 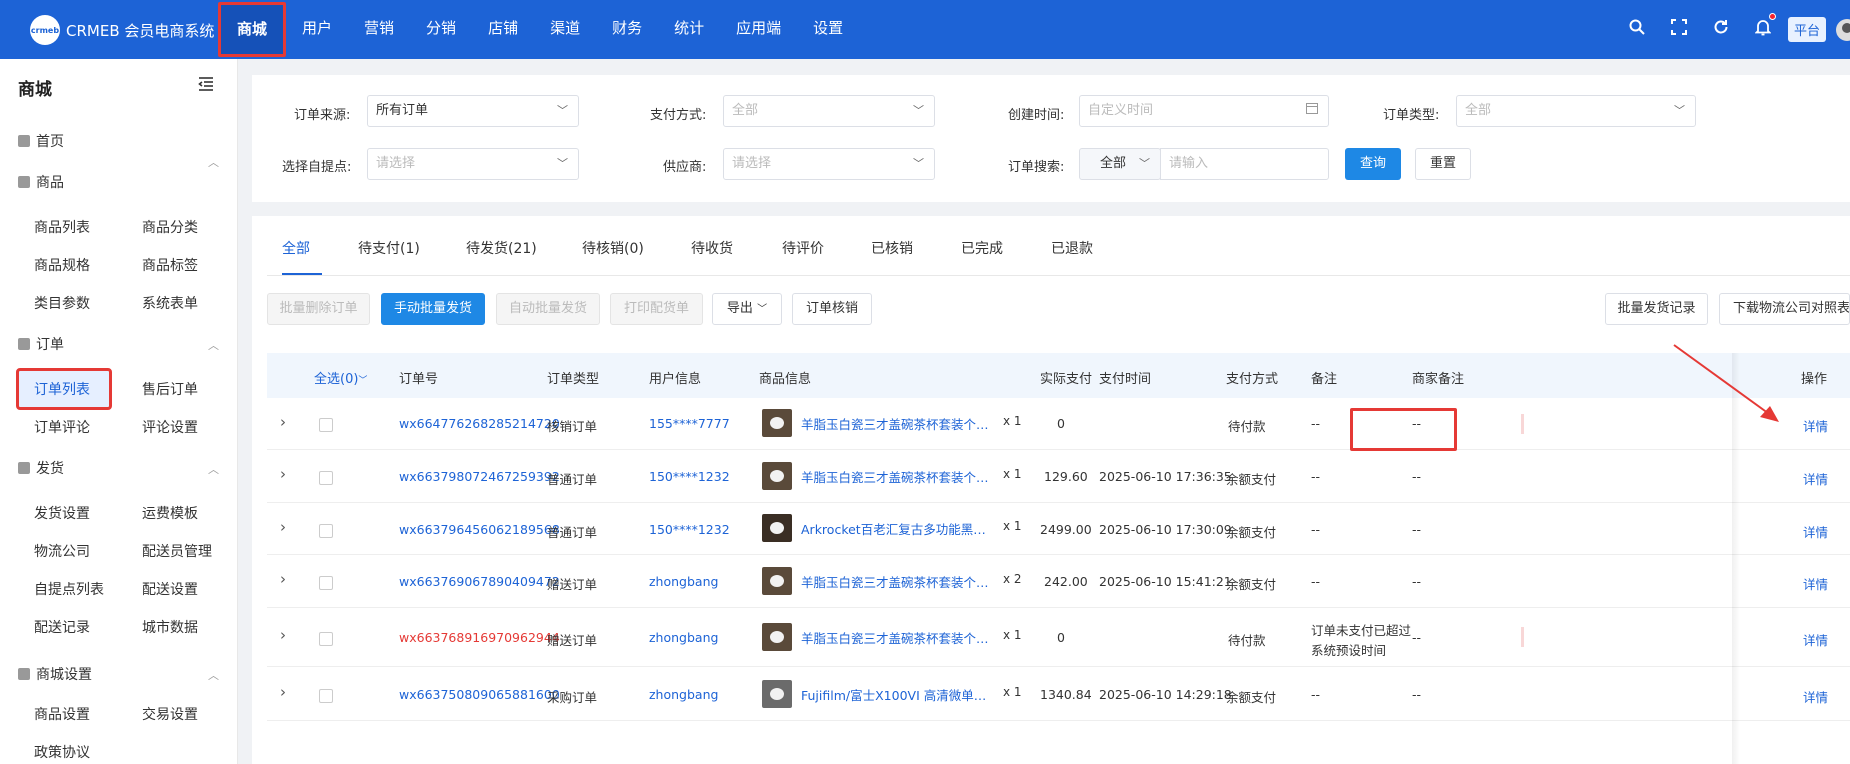 What do you see at coordinates (379, 29) in the screenshot?
I see `nav-marketing: 营销` at bounding box center [379, 29].